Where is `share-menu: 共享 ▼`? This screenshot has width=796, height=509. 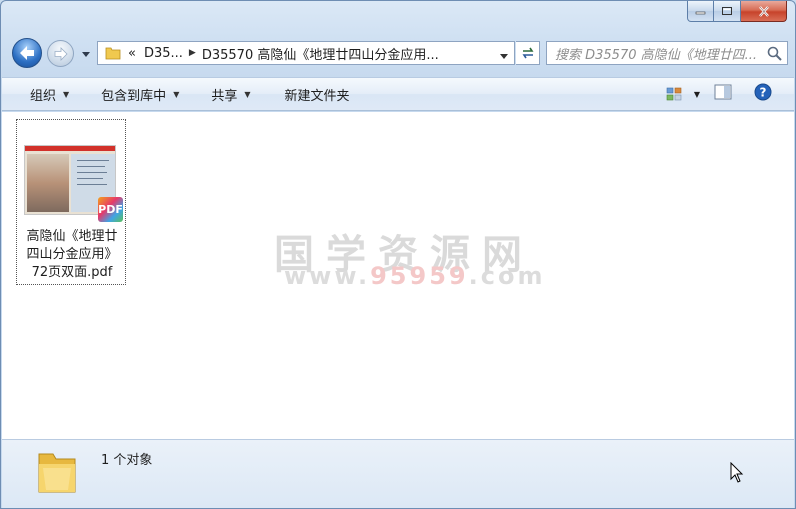 share-menu: 共享 ▼ is located at coordinates (230, 94).